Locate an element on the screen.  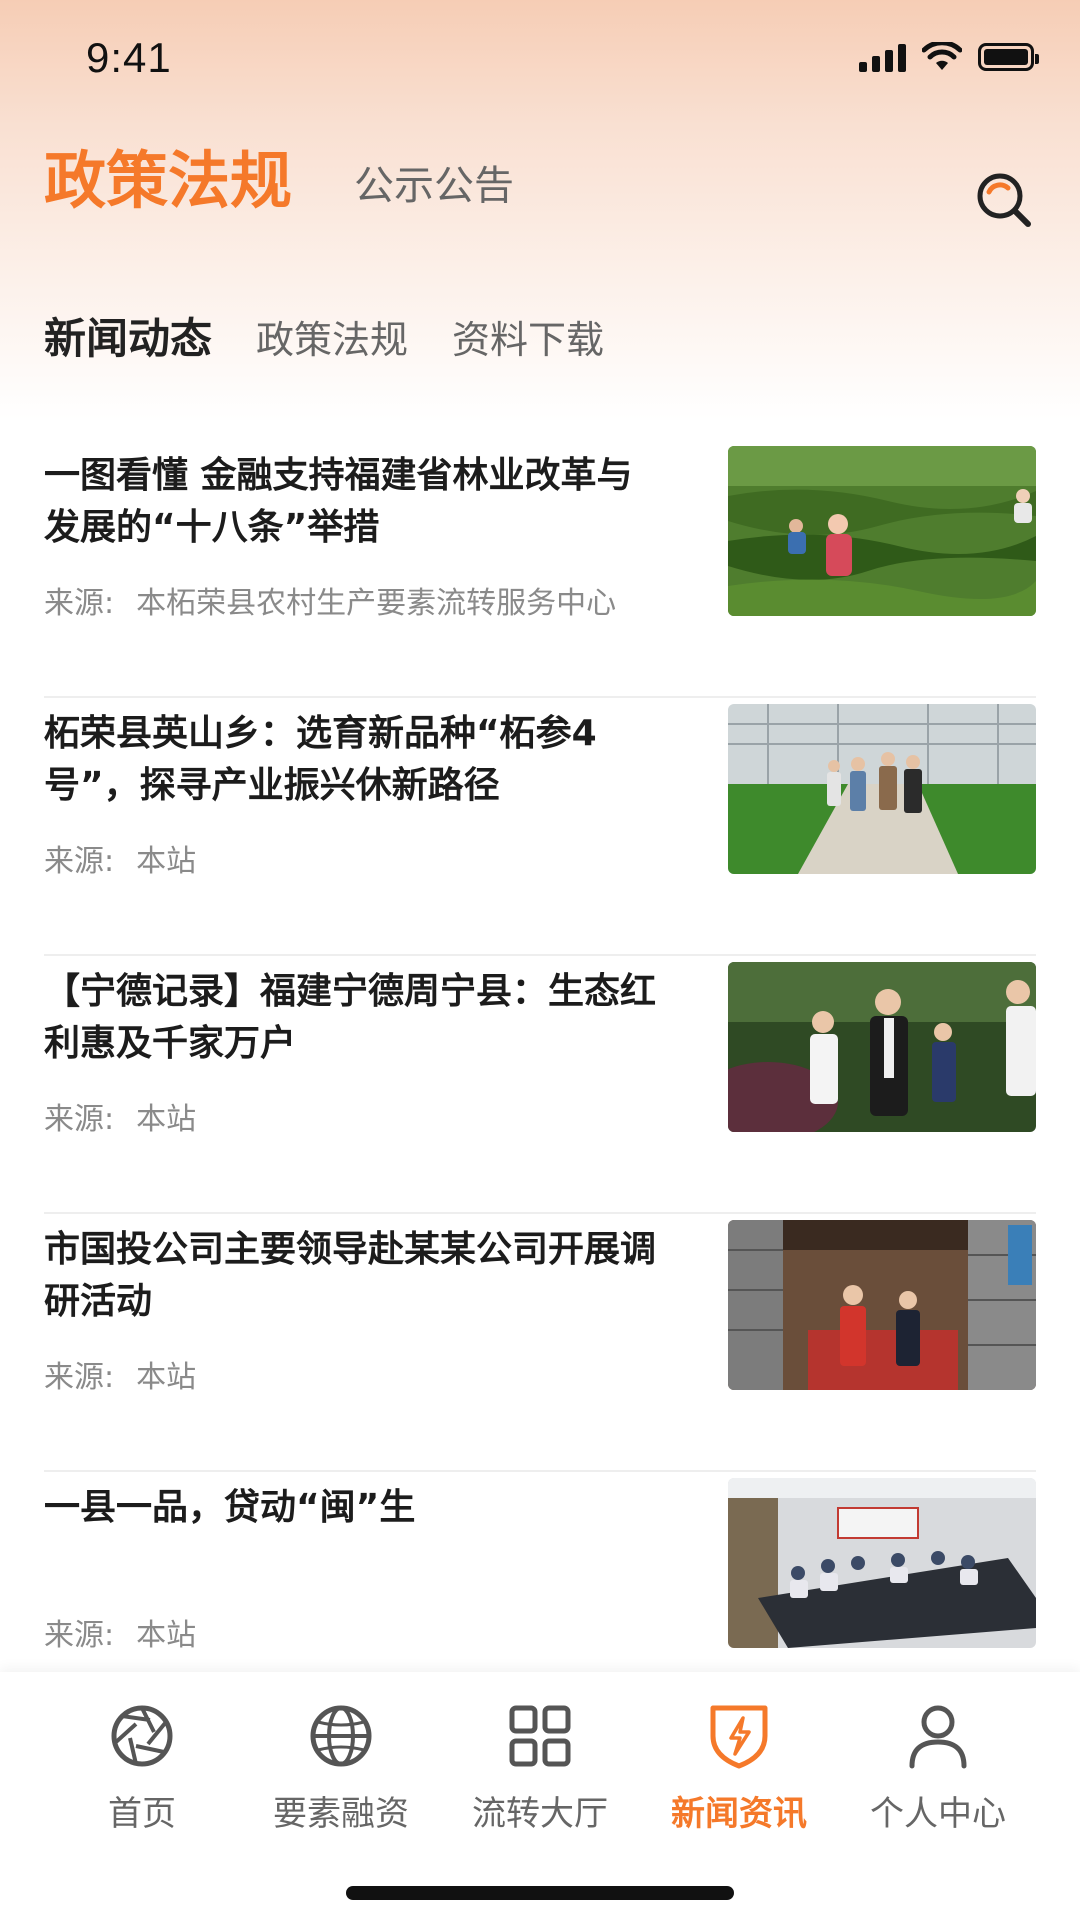
nav-profile: 个人中心 is located at coordinates (938, 1767).